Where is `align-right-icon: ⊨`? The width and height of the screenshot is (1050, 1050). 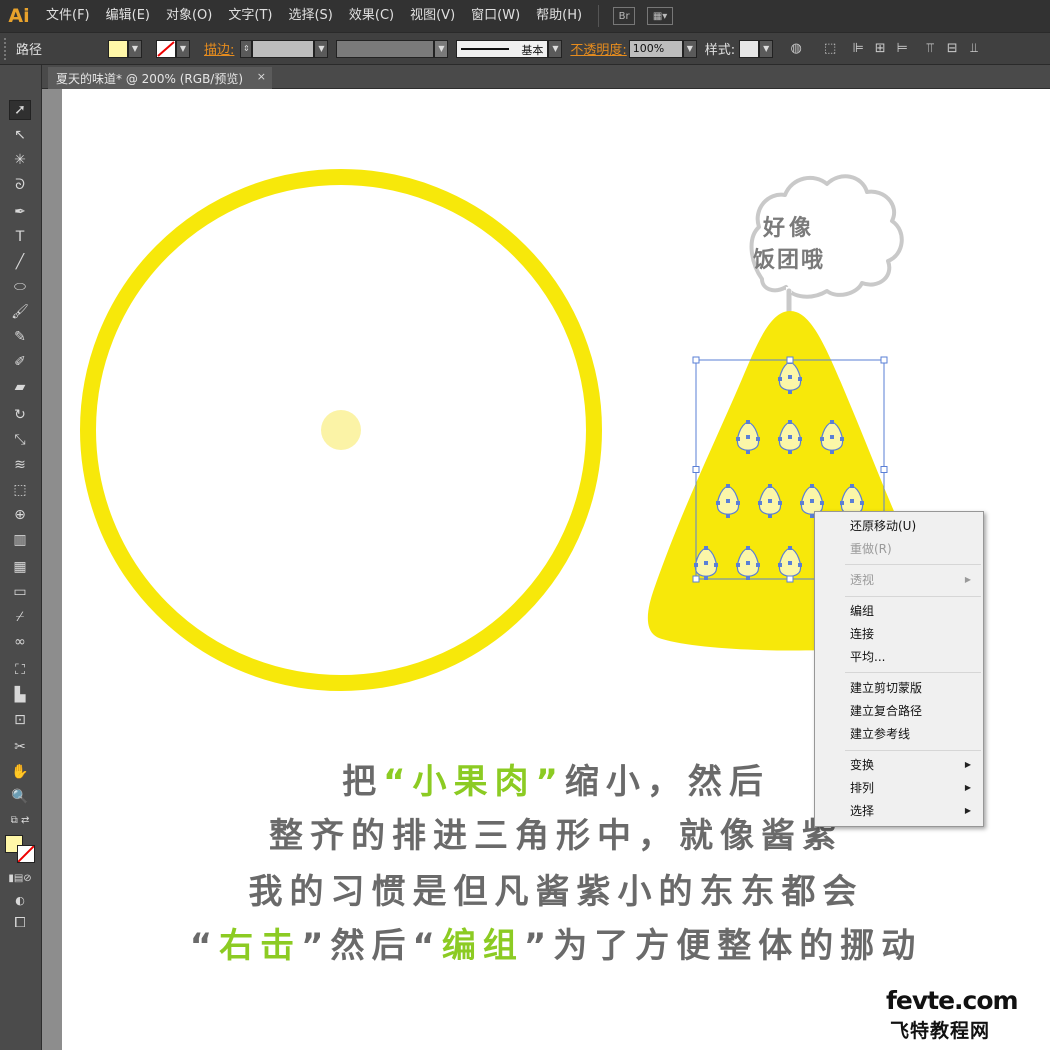
align-right-icon: ⊨ is located at coordinates (902, 49).